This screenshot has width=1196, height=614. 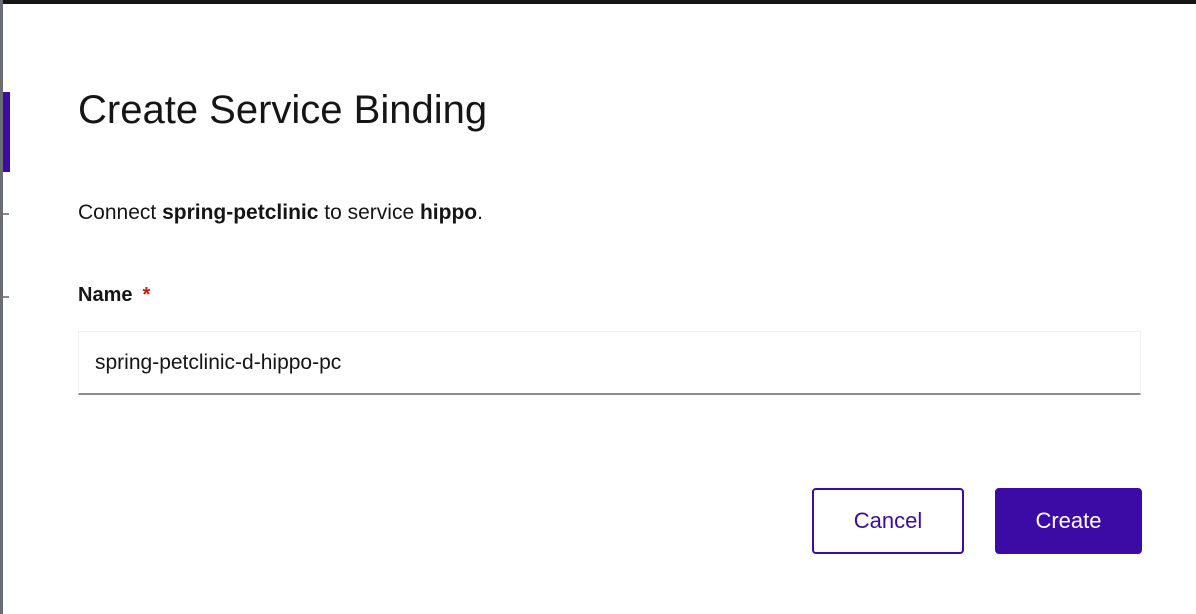 What do you see at coordinates (240, 212) in the screenshot?
I see `source-application-name: spring-petclinic` at bounding box center [240, 212].